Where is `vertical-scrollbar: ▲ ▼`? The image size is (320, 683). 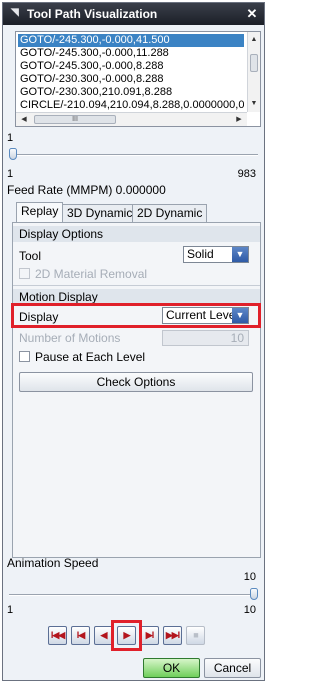 vertical-scrollbar: ▲ ▼ is located at coordinates (253, 72).